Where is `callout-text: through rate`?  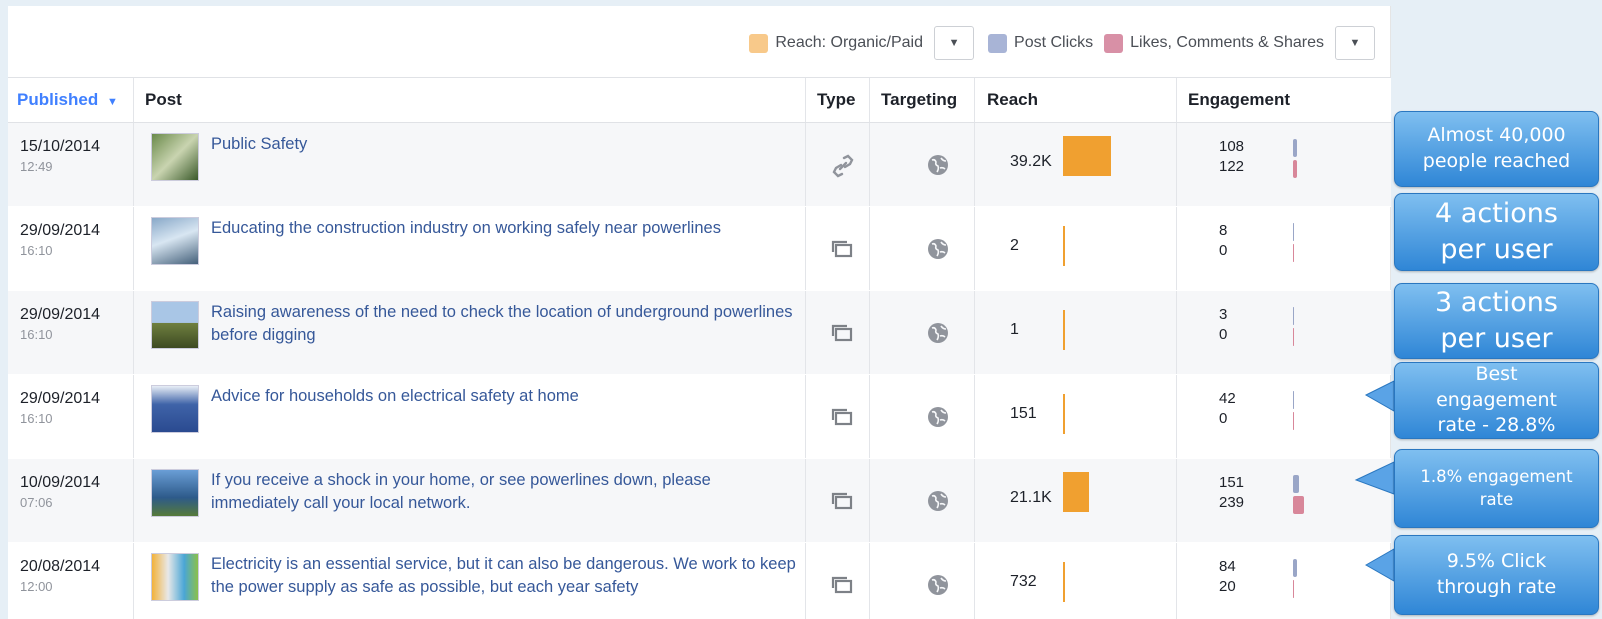
callout-text: through rate is located at coordinates (1496, 587).